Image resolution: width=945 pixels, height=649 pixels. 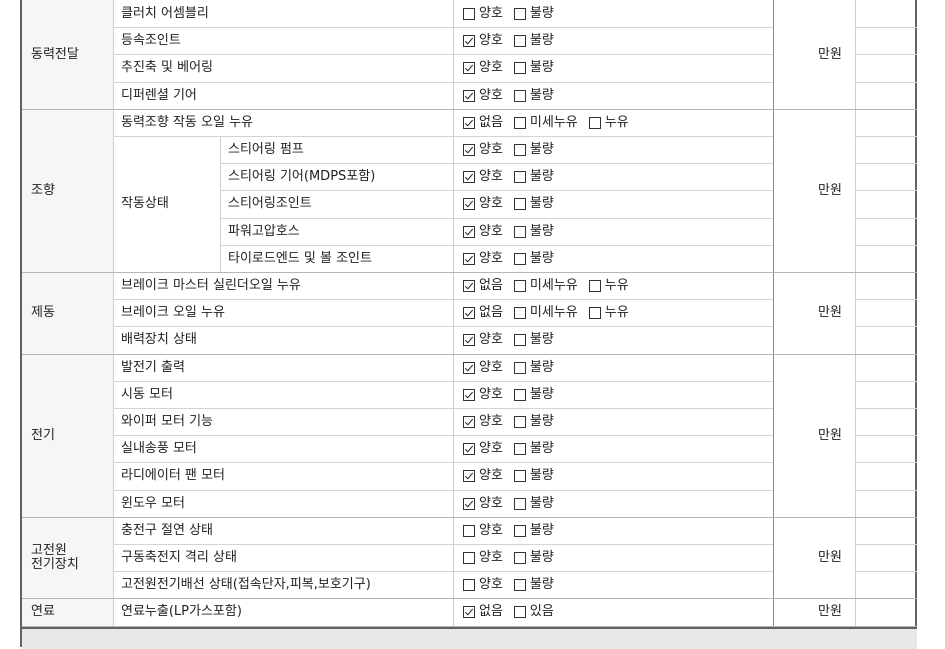 I want to click on row-divider, so click(x=469, y=598).